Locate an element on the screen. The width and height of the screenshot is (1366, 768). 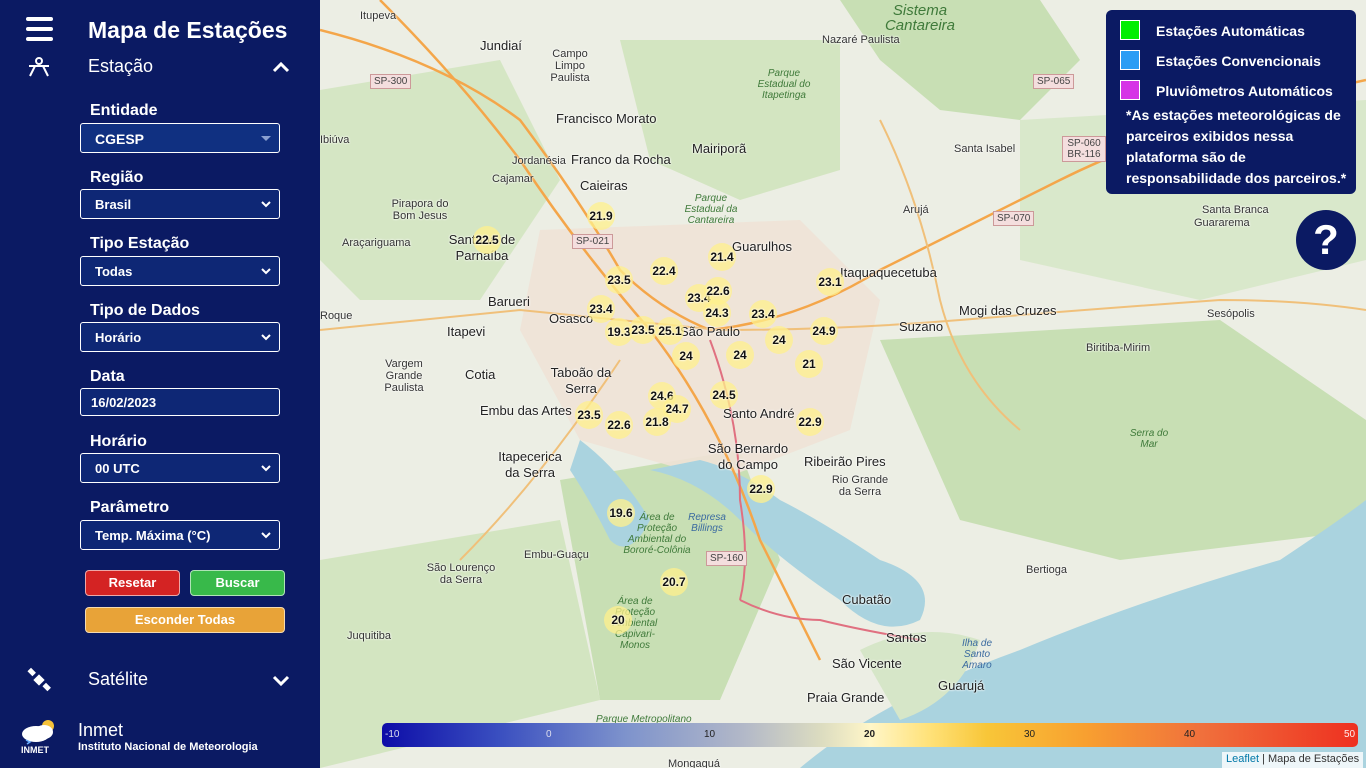
place-label: Caieiras is located at coordinates (604, 185).